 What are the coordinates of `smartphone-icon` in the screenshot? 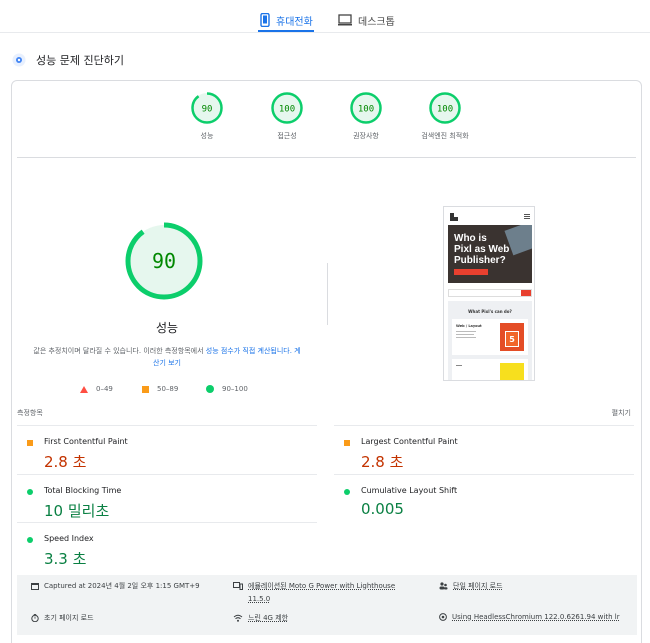 It's located at (265, 20).